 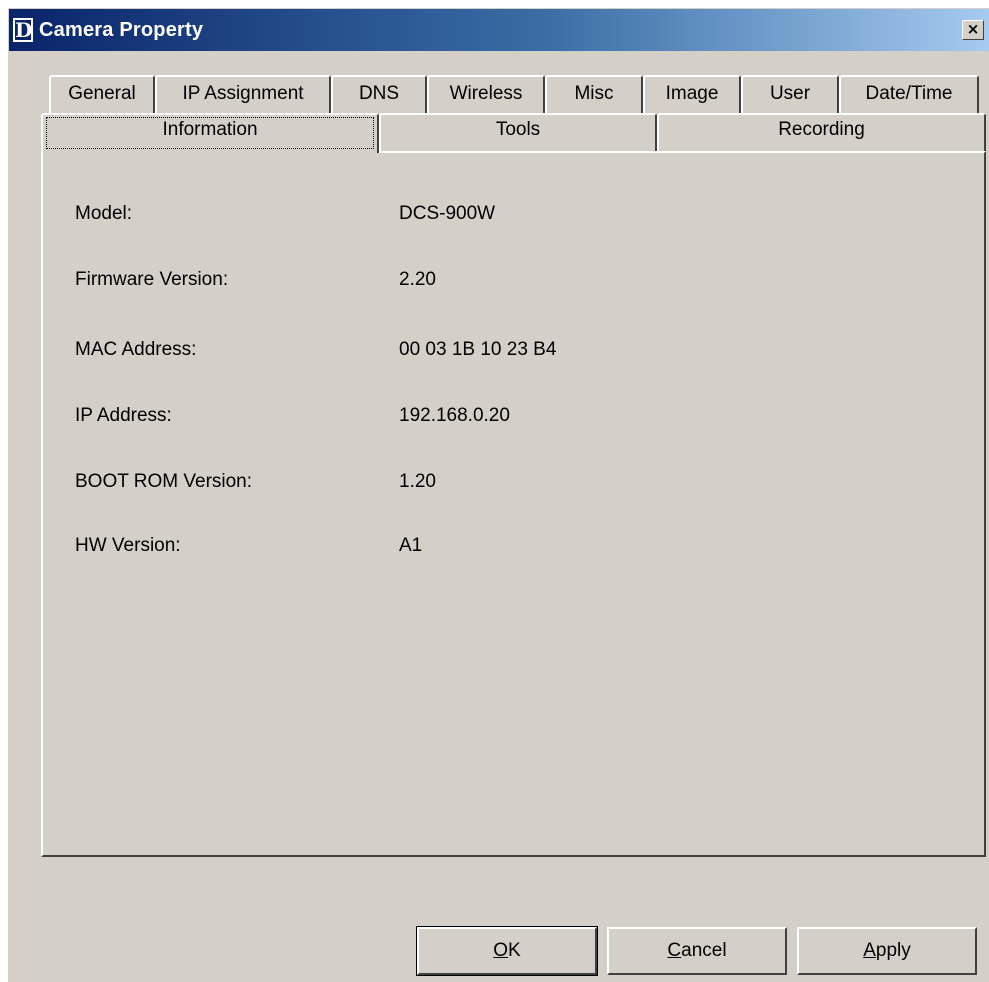 What do you see at coordinates (152, 279) in the screenshot?
I see `firmware-version-label: Firmware Version:` at bounding box center [152, 279].